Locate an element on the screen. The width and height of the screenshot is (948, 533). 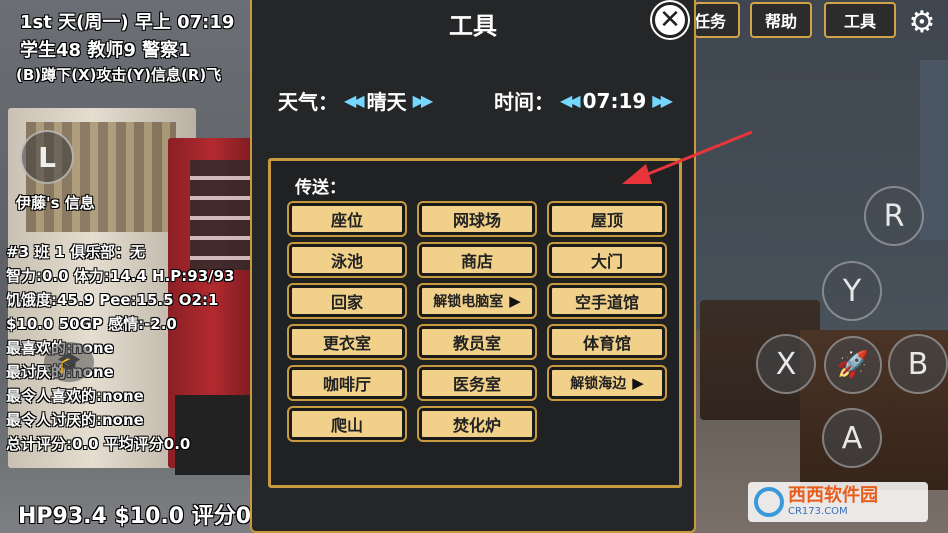
teleport-button: 解锁海边 ▶ is located at coordinates (607, 383).